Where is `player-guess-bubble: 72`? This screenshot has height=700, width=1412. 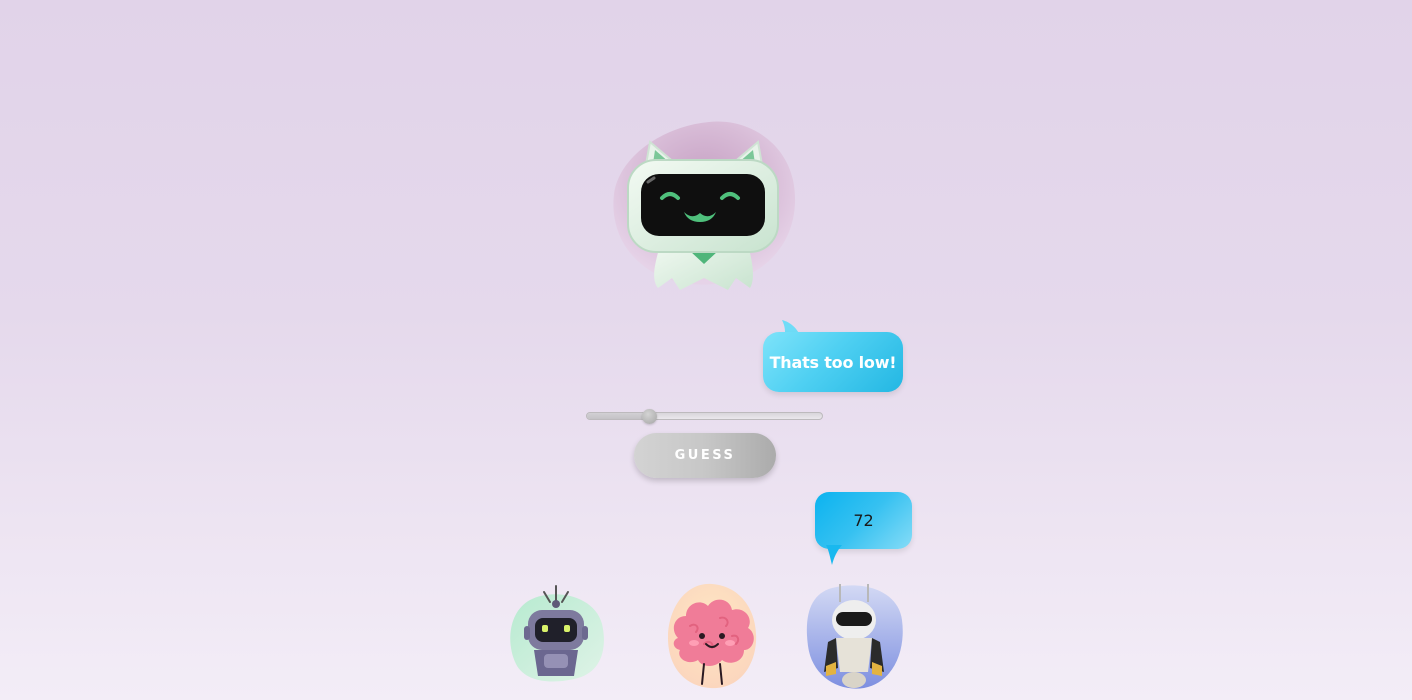 player-guess-bubble: 72 is located at coordinates (863, 520).